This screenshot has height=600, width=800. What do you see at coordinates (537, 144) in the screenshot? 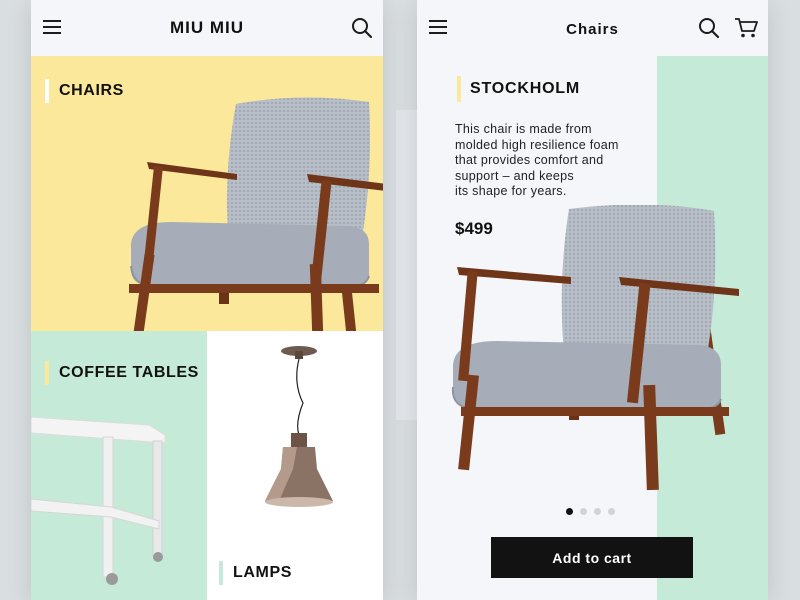
I see `description-line: molded high resilience foam` at bounding box center [537, 144].